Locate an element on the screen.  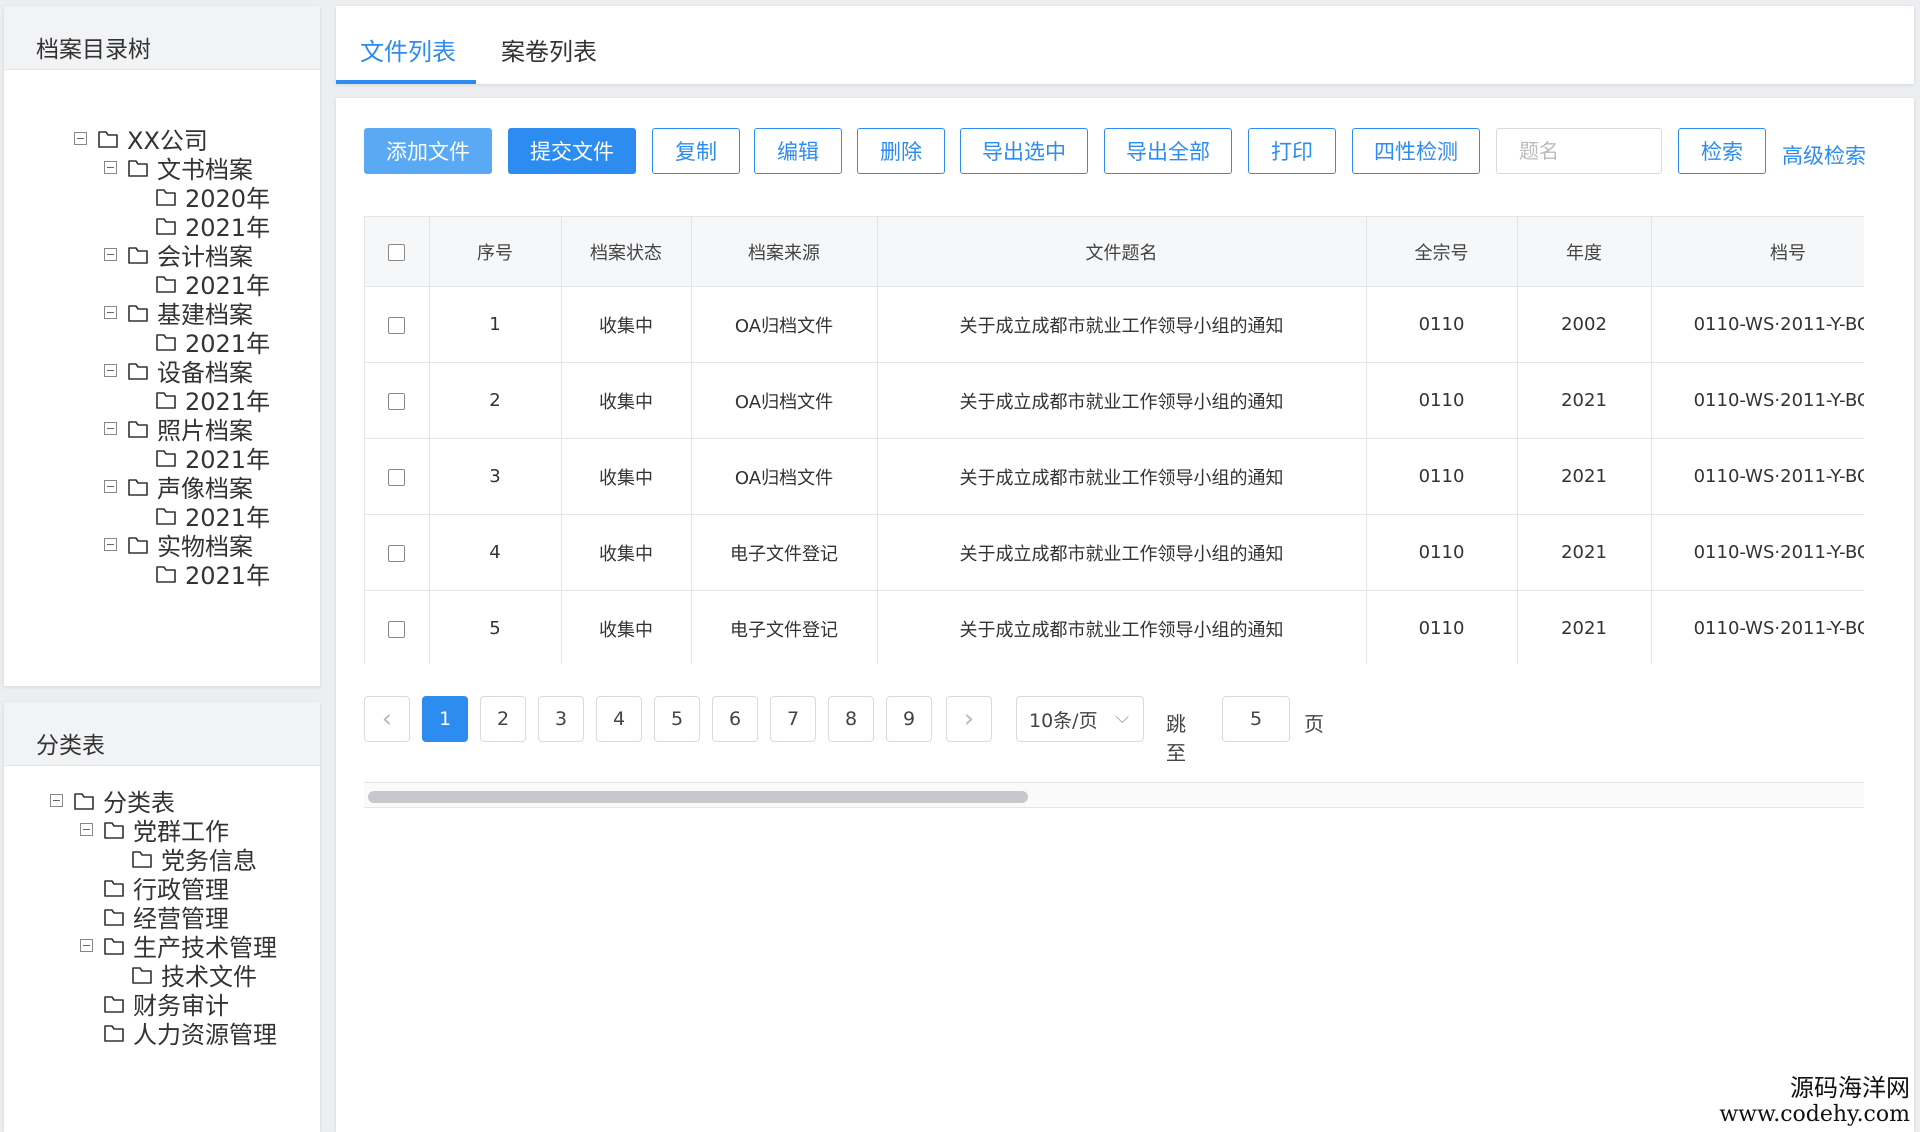
advanced-search-link: 高级检索 is located at coordinates (1824, 155).